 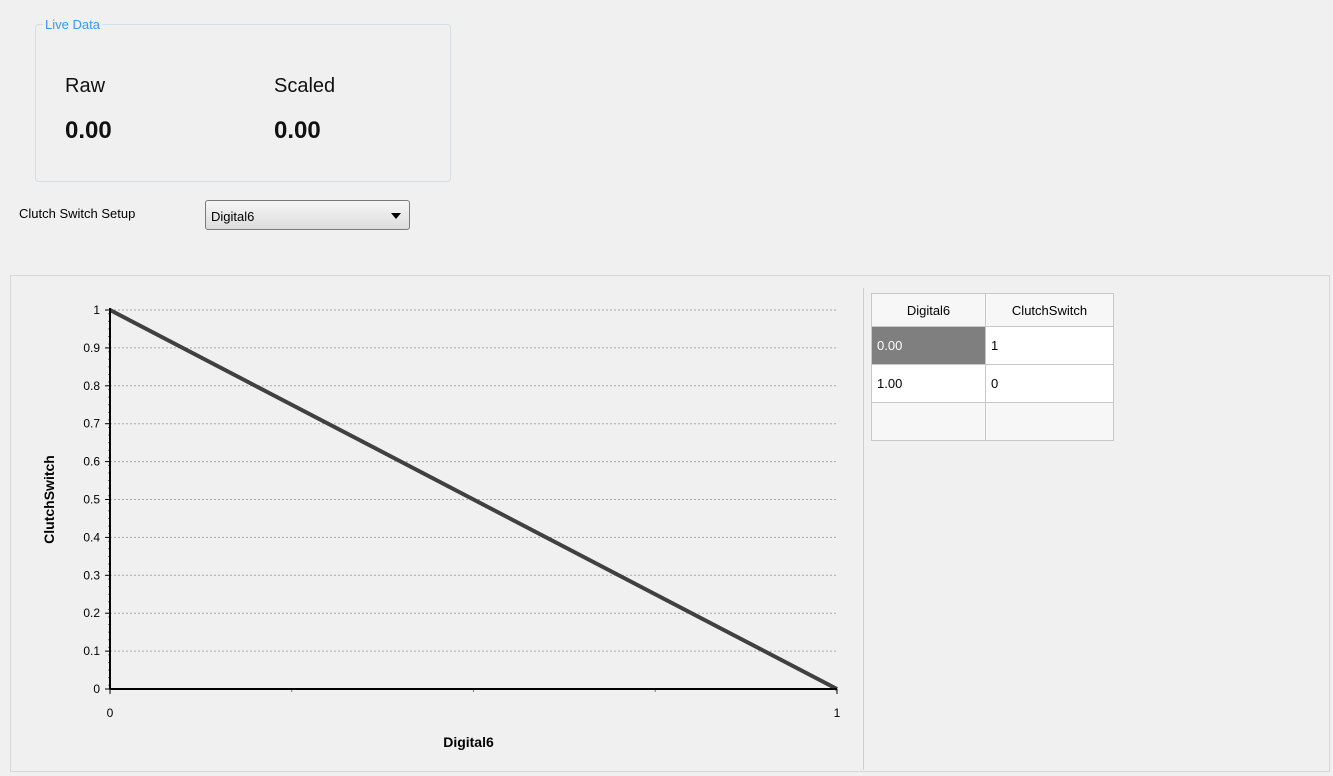 What do you see at coordinates (85, 86) in the screenshot?
I see `raw-label: Raw` at bounding box center [85, 86].